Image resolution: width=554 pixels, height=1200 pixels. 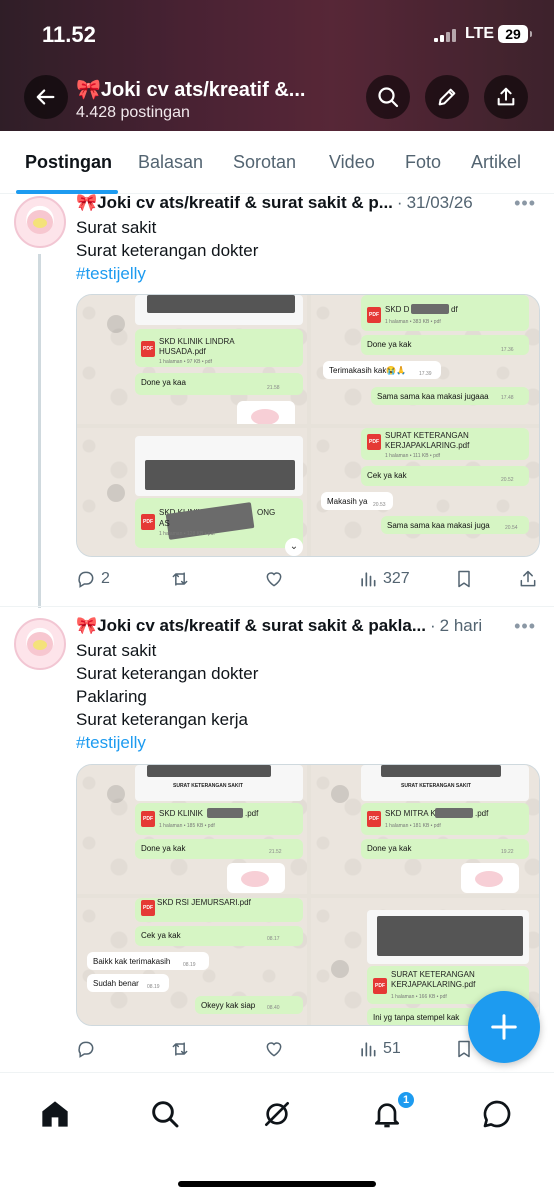 What do you see at coordinates (181, 813) in the screenshot?
I see `file-name: SKD KLINIK` at bounding box center [181, 813].